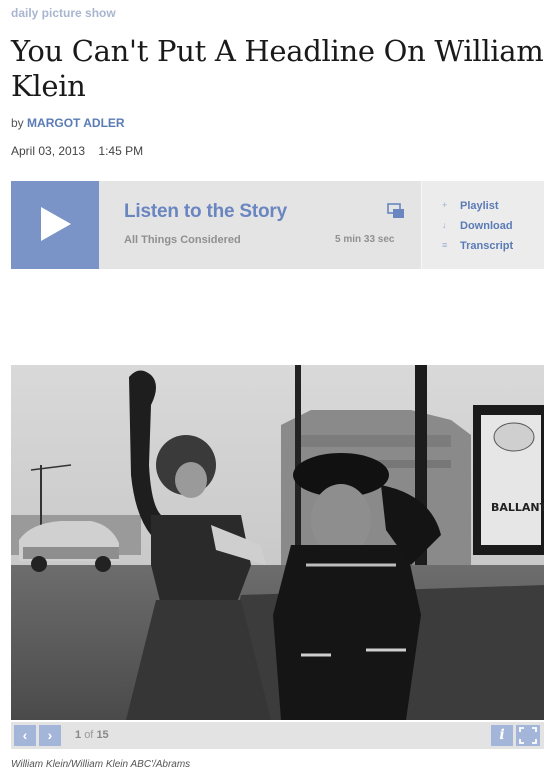 The width and height of the screenshot is (551, 776). I want to click on play-button, so click(55, 225).